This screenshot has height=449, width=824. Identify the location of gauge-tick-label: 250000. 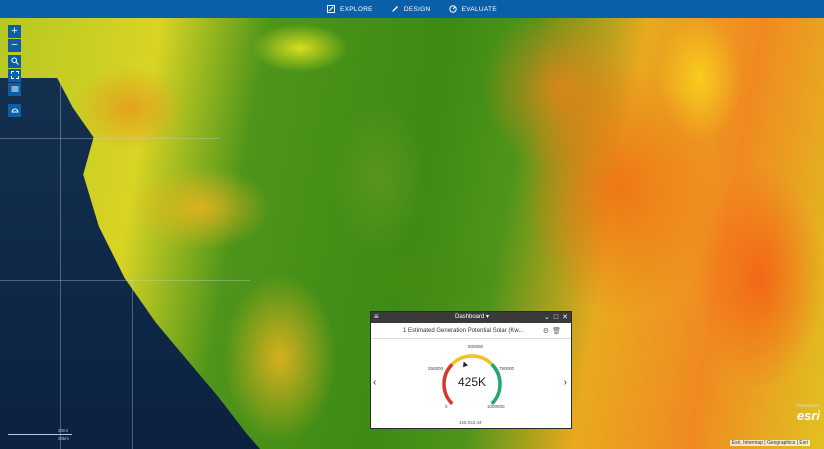
(436, 368).